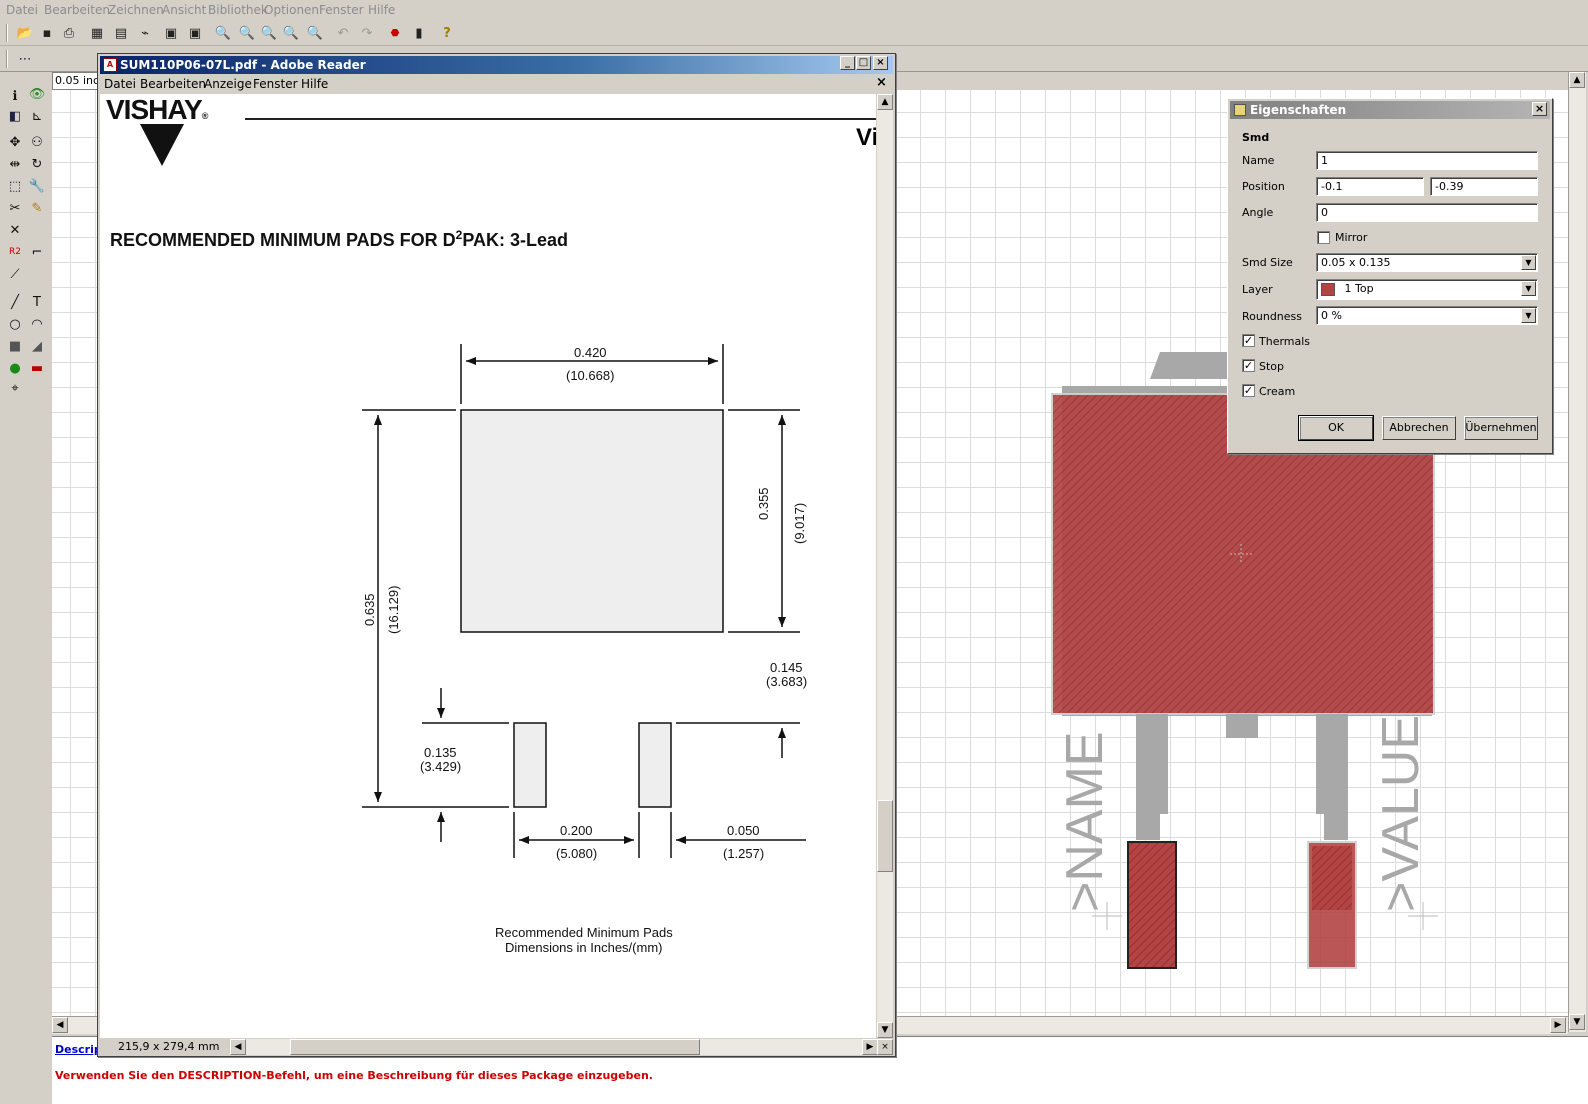 Image resolution: width=1588 pixels, height=1104 pixels. I want to click on reader-corner-close-icon: ×, so click(885, 1047).